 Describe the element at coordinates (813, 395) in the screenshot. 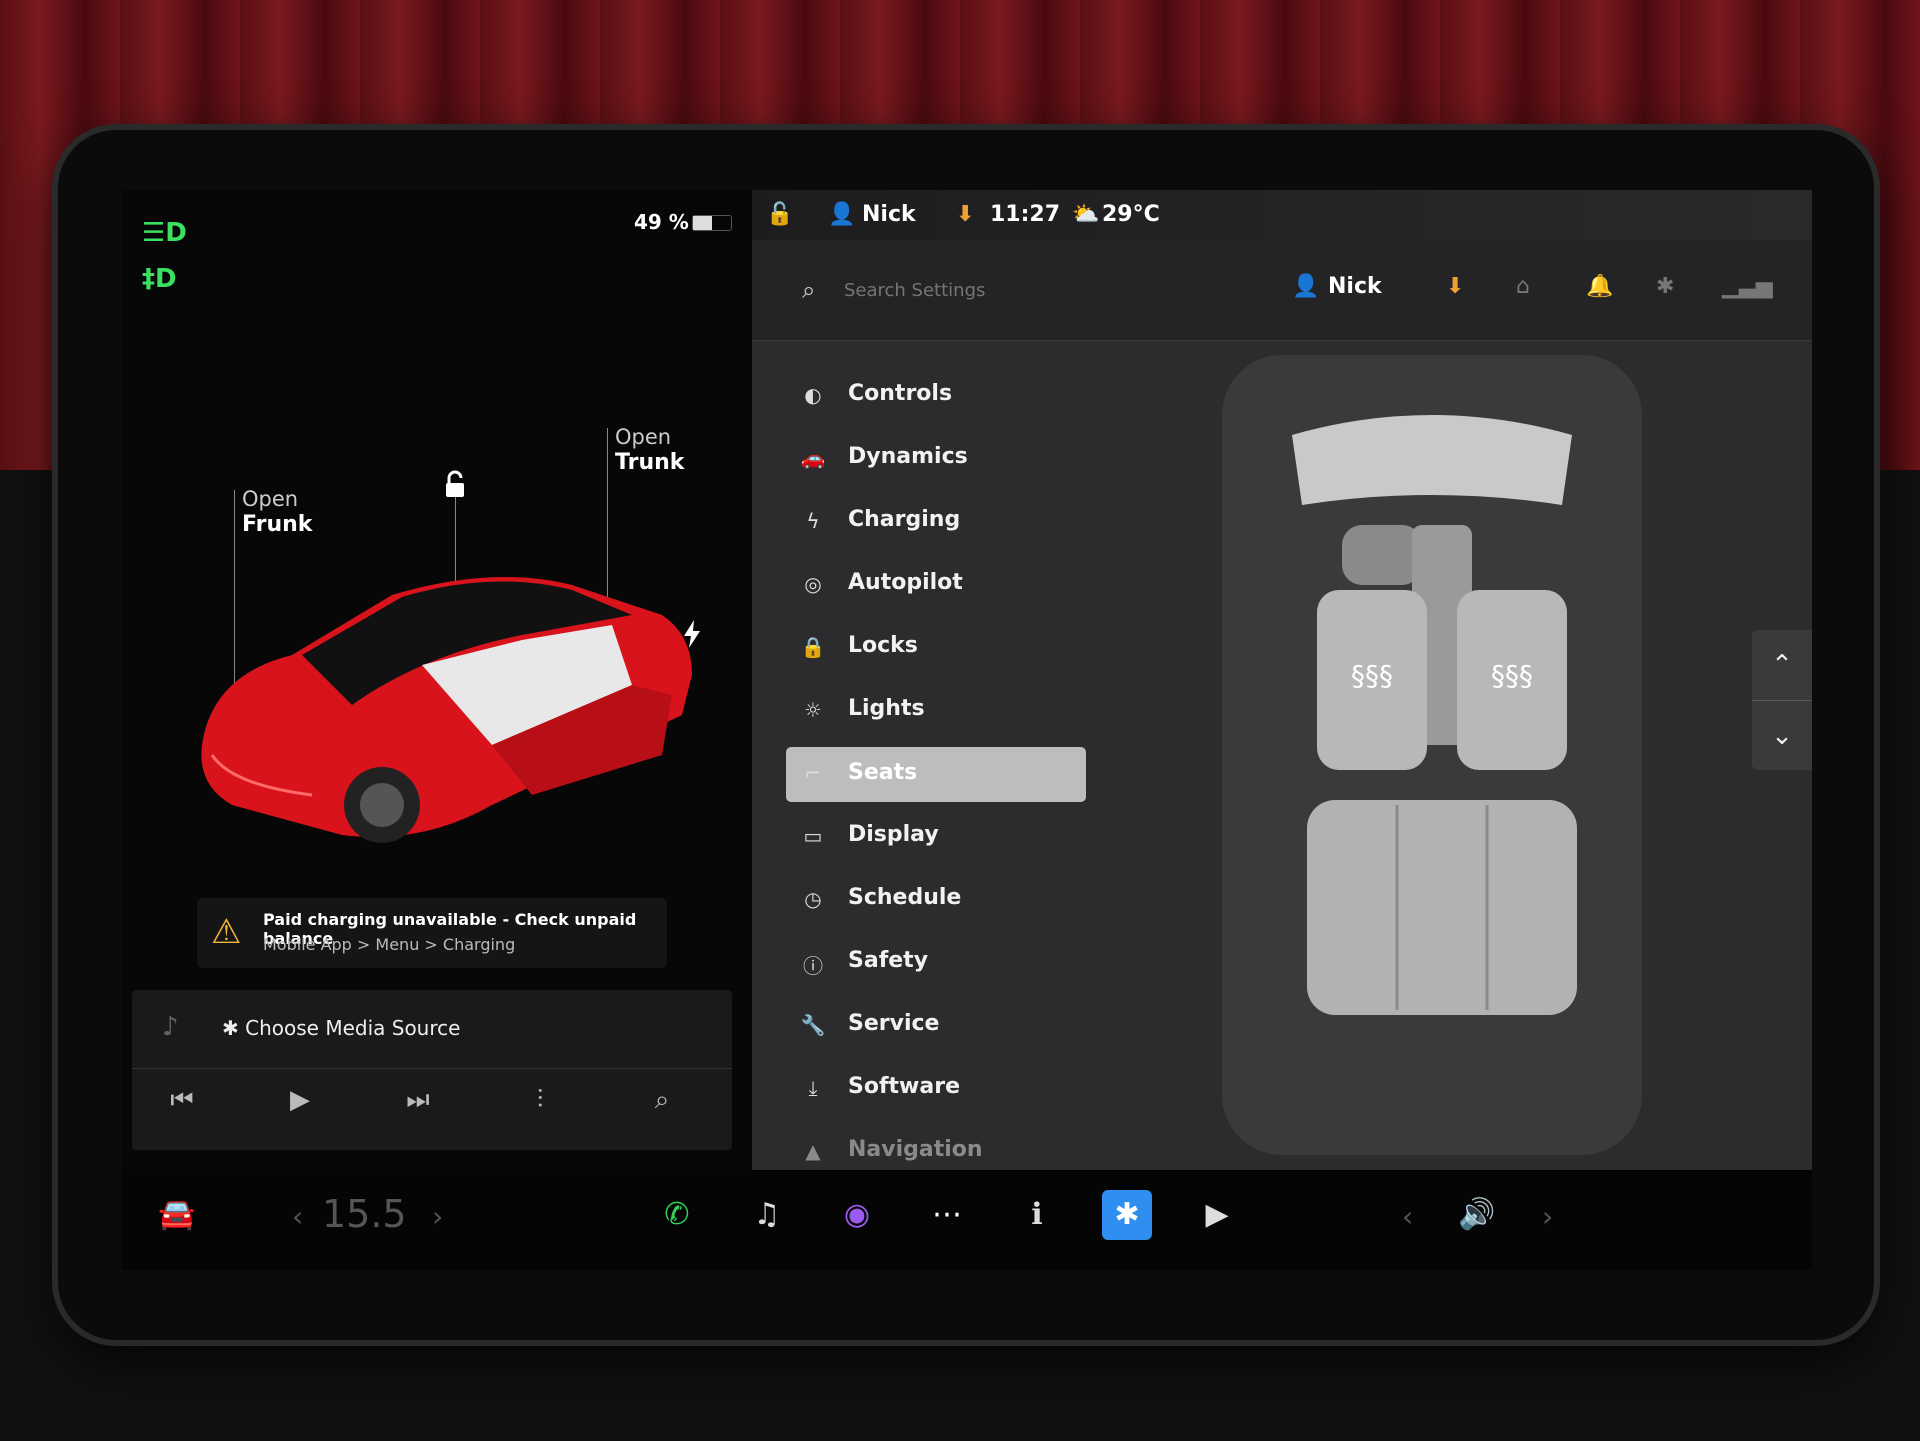

I see `toggle-icon: ◐` at that location.